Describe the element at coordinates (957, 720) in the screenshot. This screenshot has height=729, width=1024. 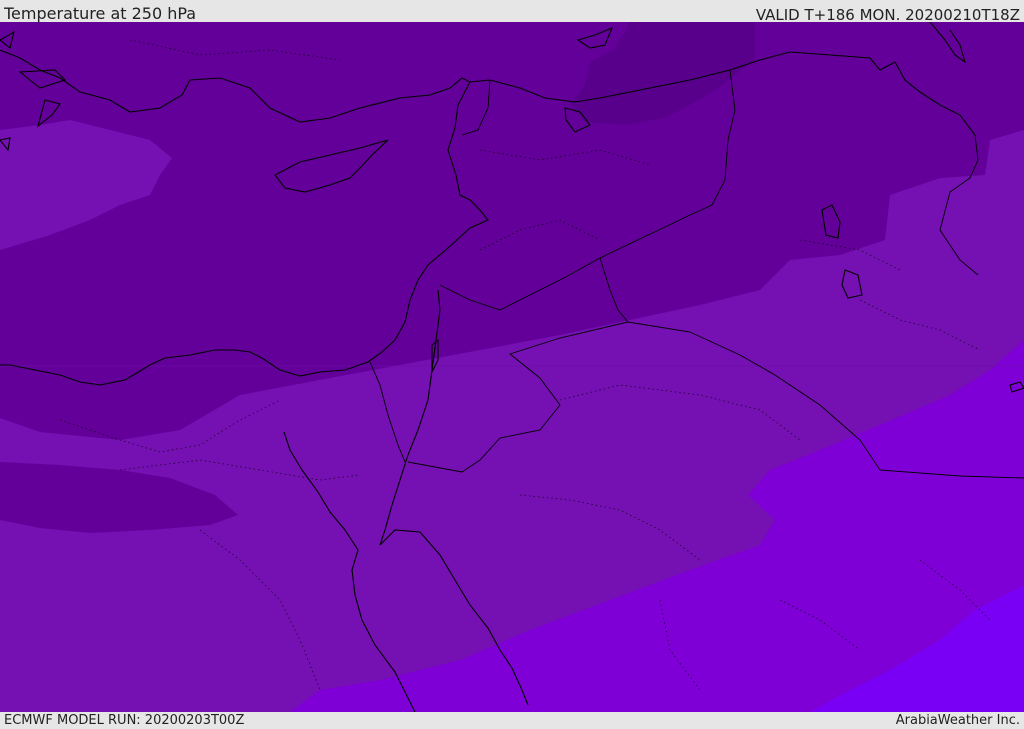
I see `credit-label: ArabiaWeather Inc.` at that location.